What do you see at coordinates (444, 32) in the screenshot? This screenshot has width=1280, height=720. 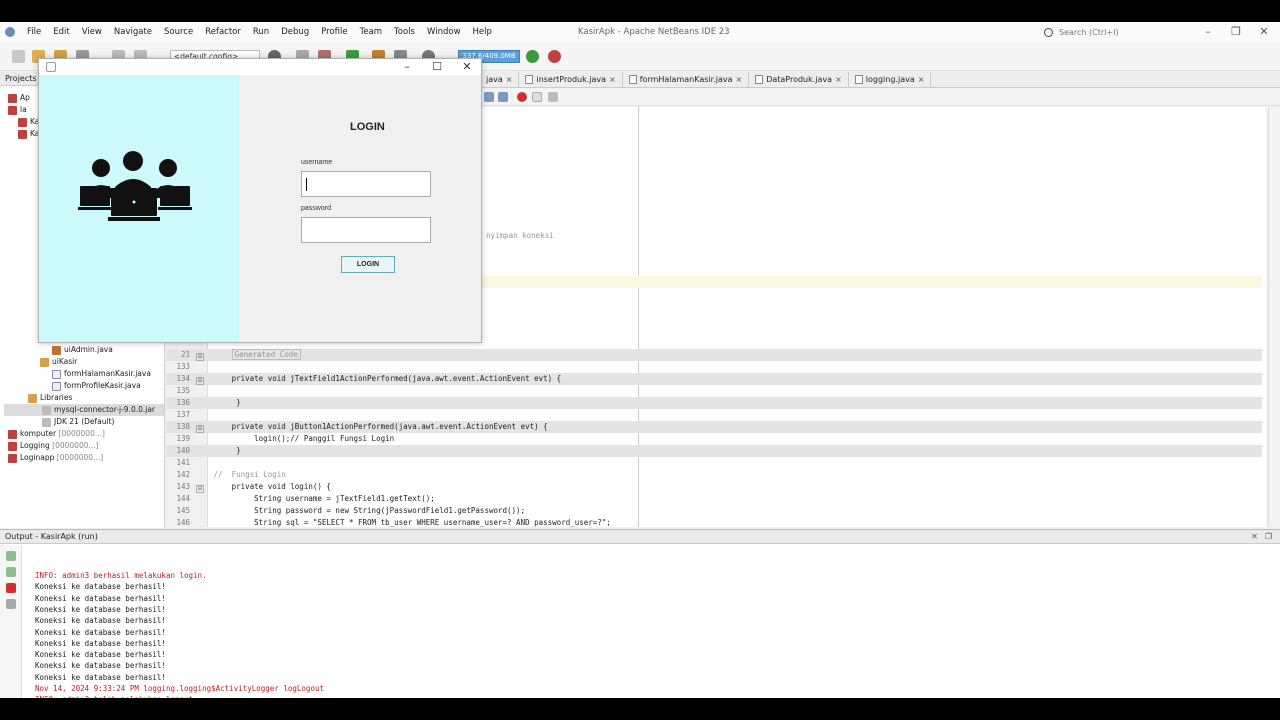 I see `menu-window: Window` at bounding box center [444, 32].